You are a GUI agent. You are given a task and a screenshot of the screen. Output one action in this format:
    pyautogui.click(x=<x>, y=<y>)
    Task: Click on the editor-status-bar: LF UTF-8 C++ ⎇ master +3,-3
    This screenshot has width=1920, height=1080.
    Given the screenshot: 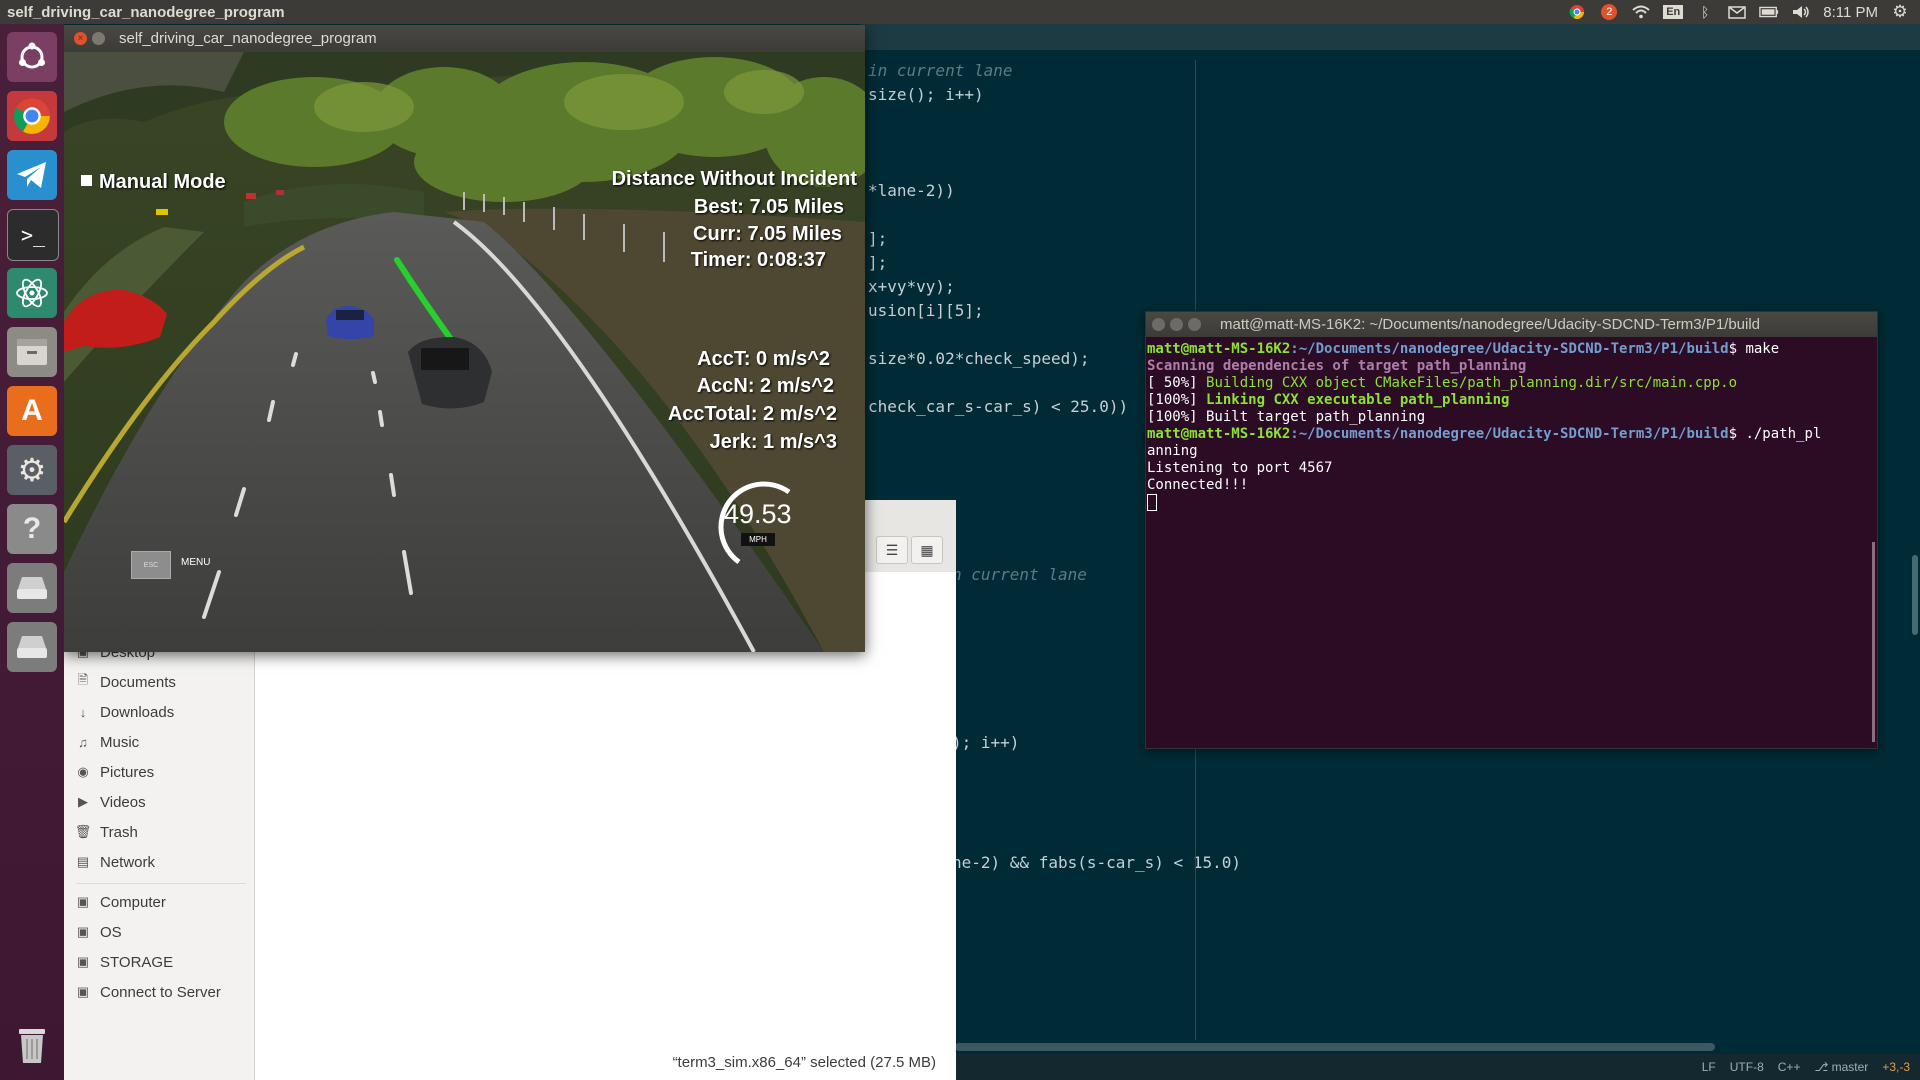 What is the action you would take?
    pyautogui.click(x=1437, y=1067)
    